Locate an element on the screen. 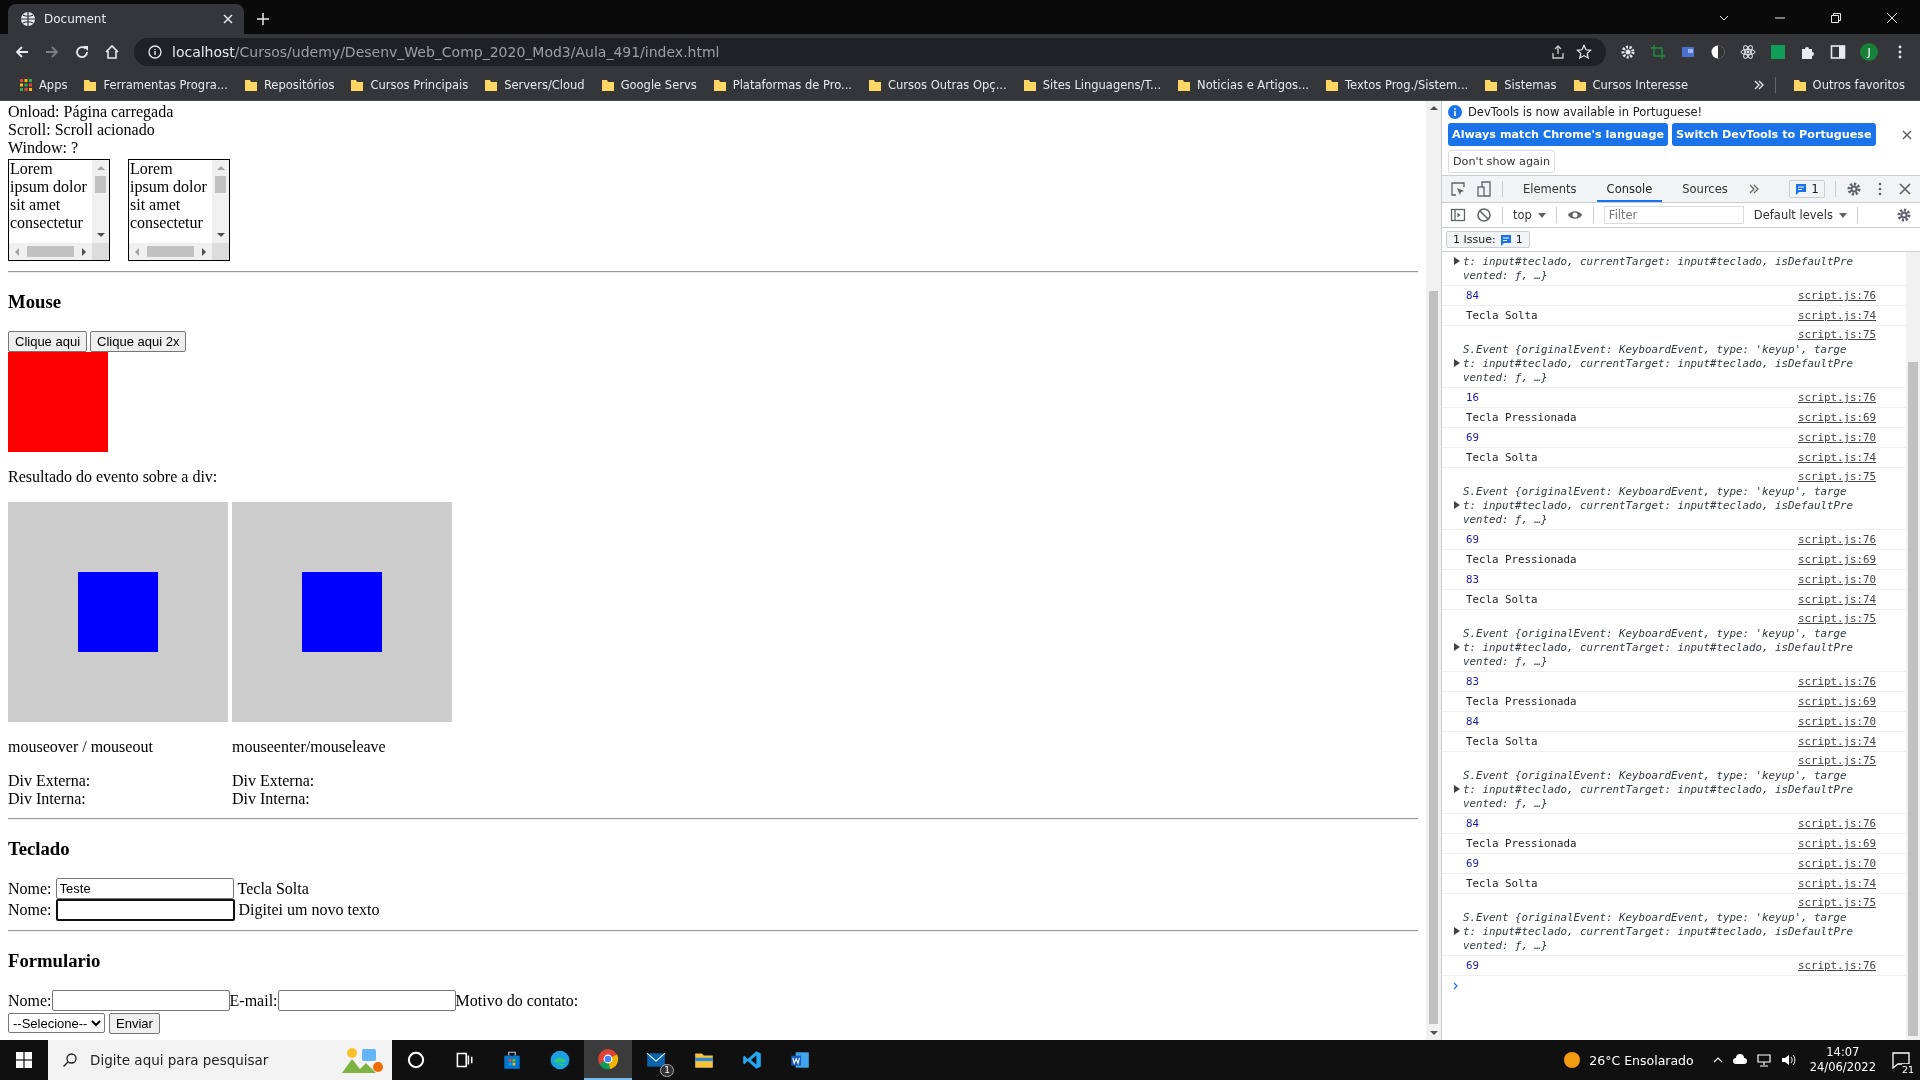 The image size is (1920, 1080). share-icon is located at coordinates (1558, 52).